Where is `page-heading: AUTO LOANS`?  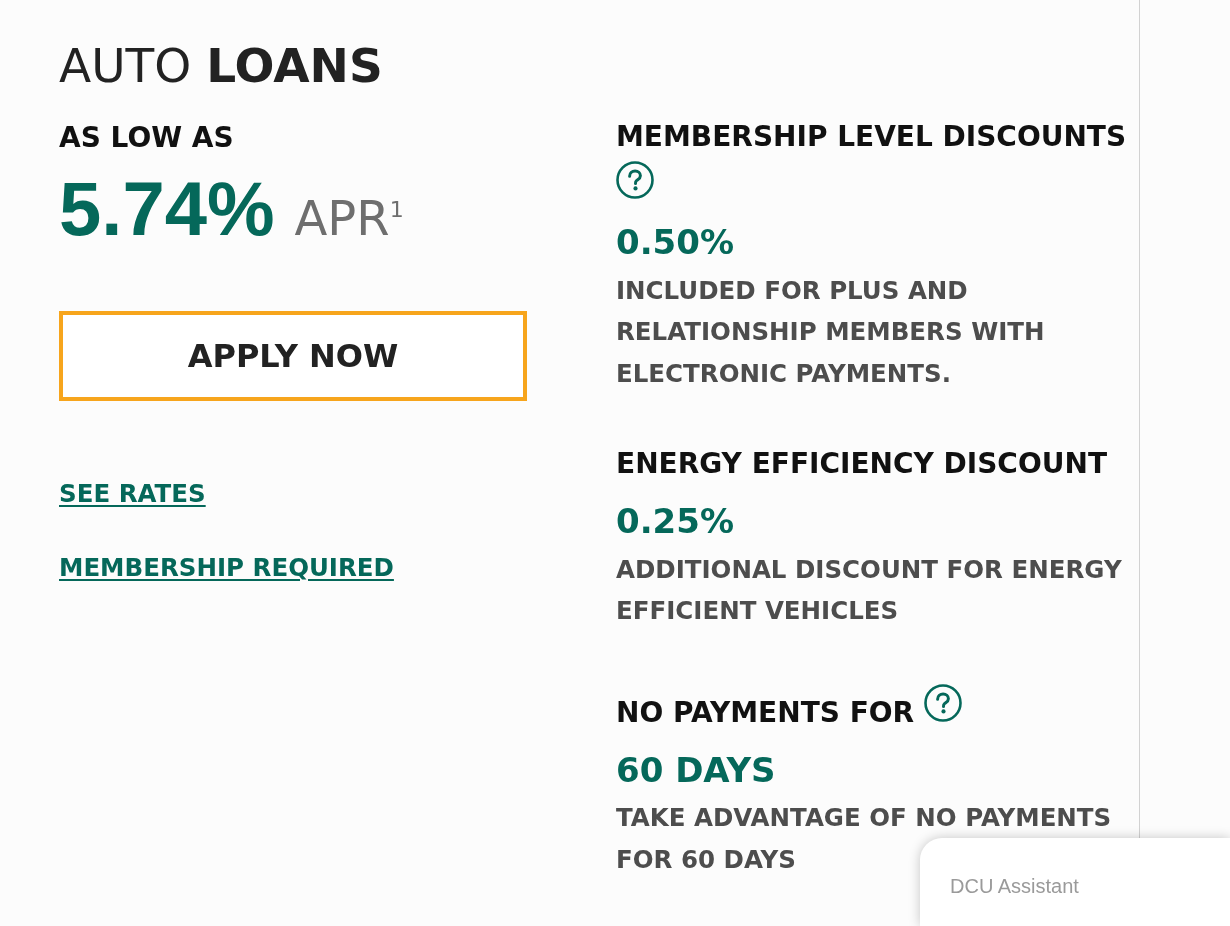 page-heading: AUTO LOANS is located at coordinates (221, 66).